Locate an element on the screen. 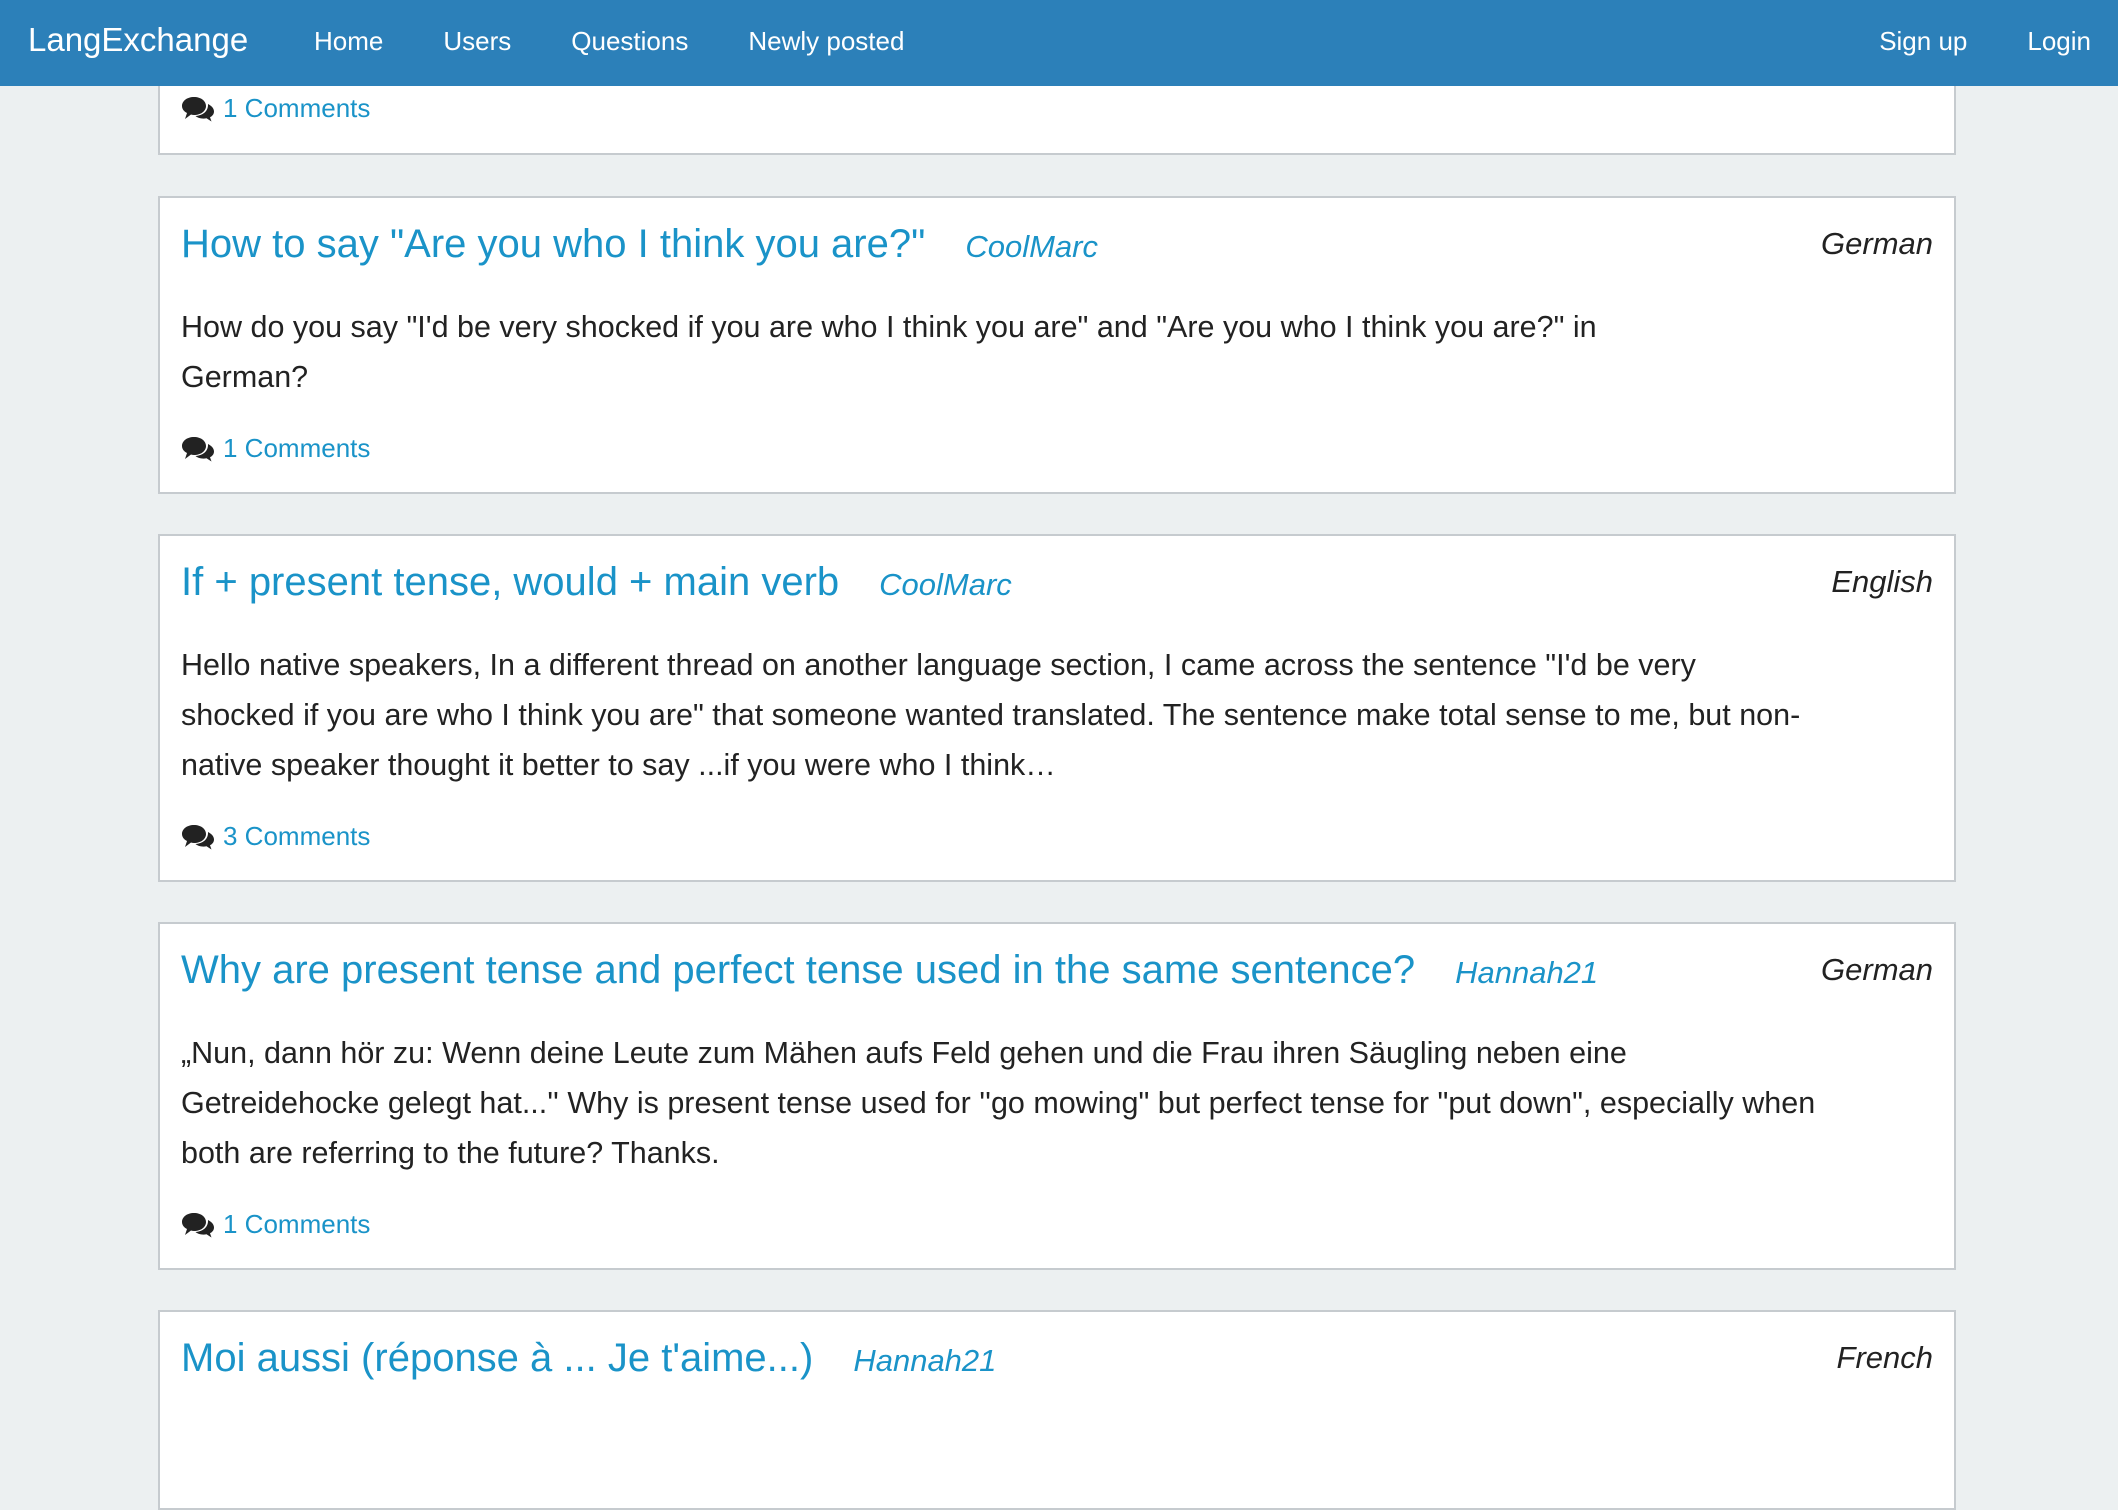 Image resolution: width=2118 pixels, height=1510 pixels. nav-questions: Questions is located at coordinates (629, 43).